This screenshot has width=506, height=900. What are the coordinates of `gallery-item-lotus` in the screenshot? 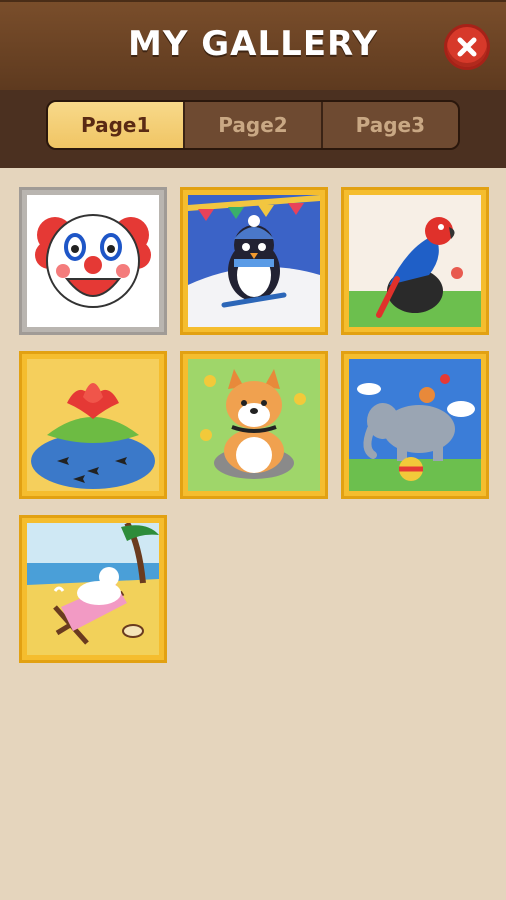 It's located at (93, 425).